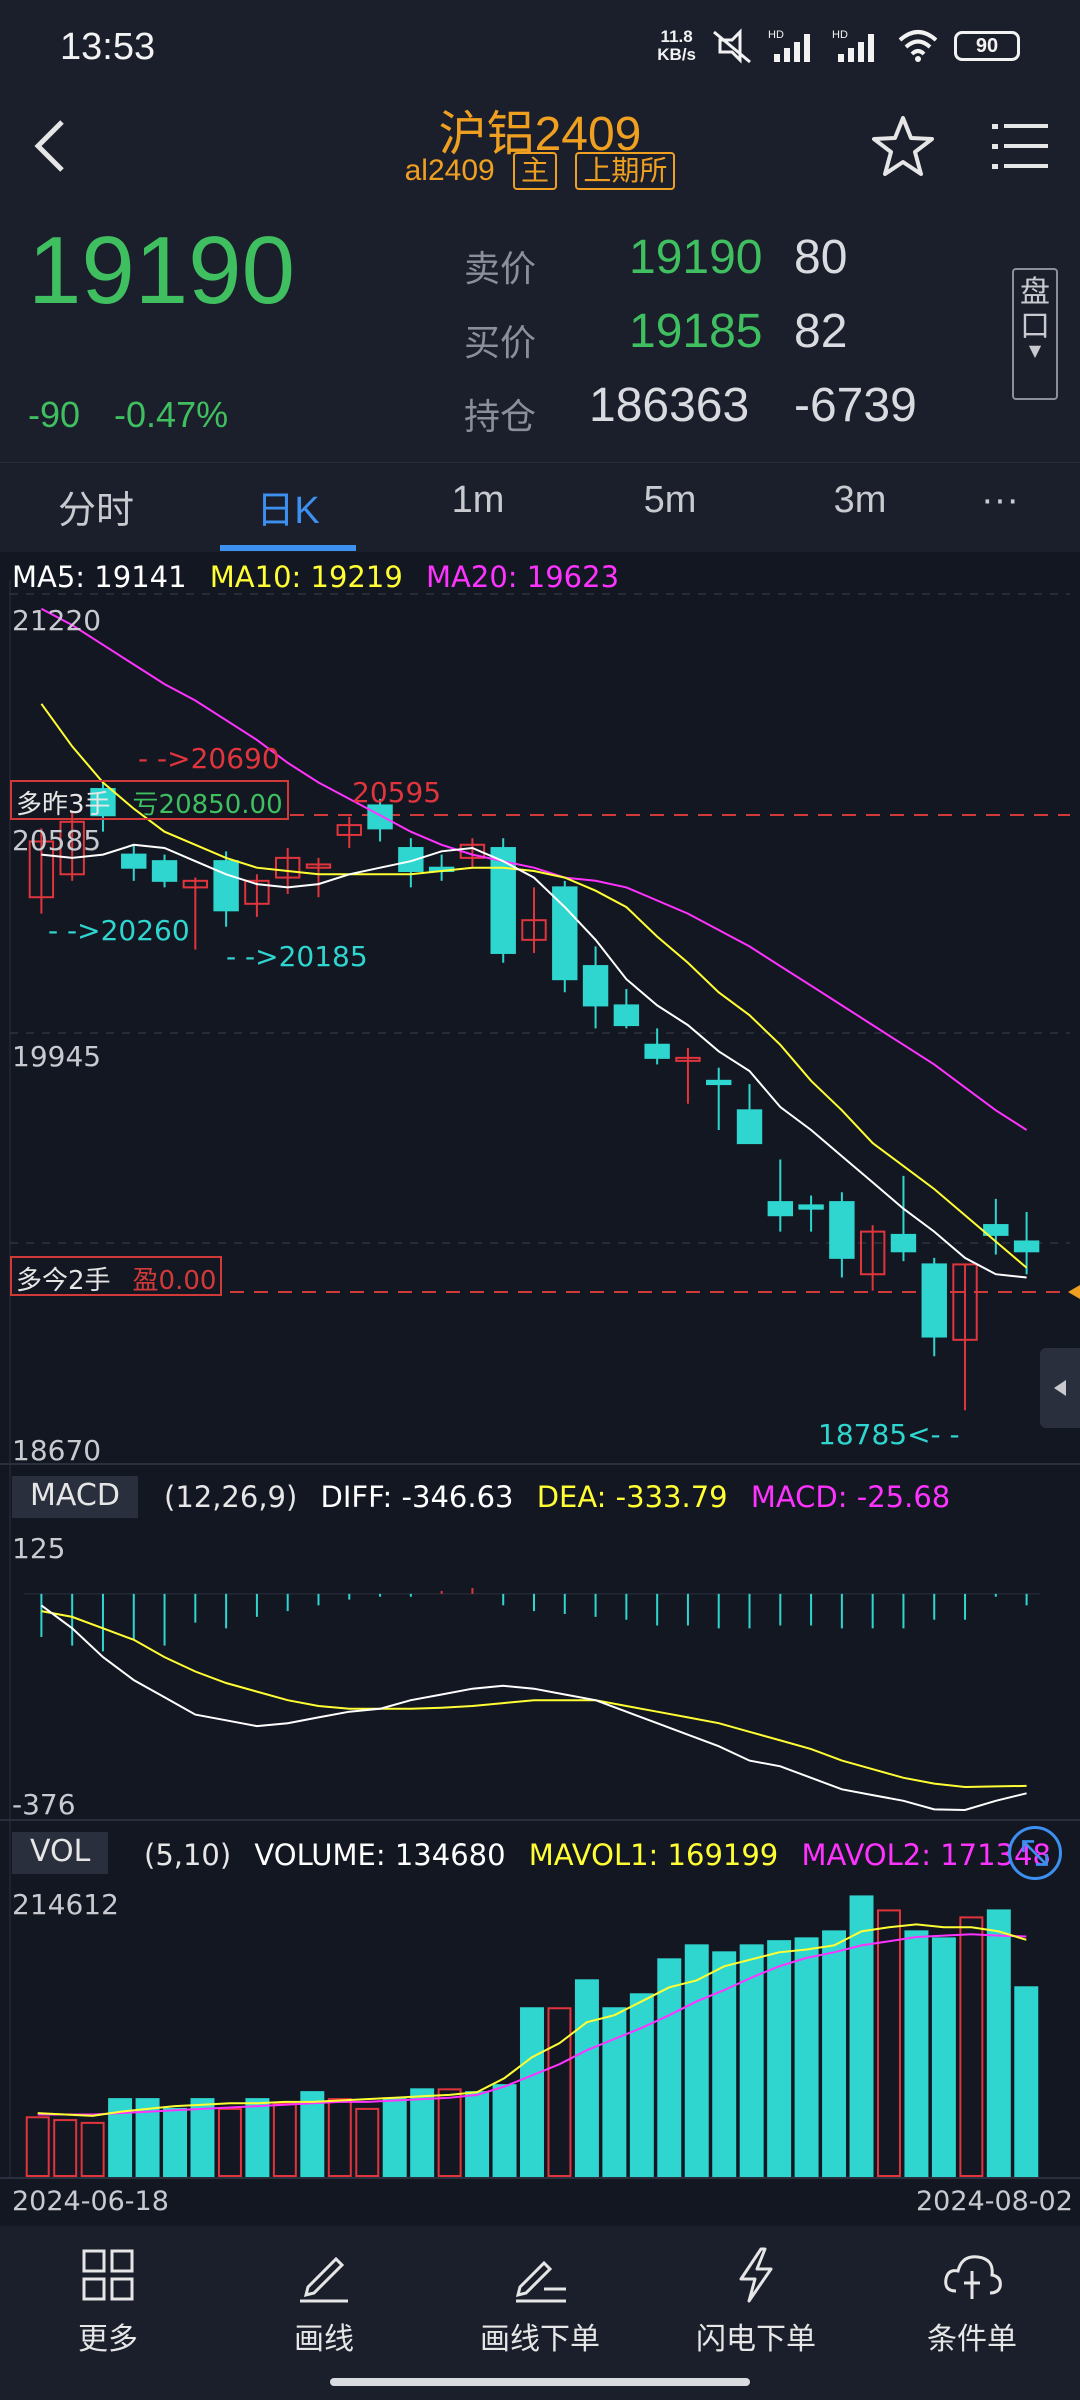 Image resolution: width=1080 pixels, height=2400 pixels. Describe the element at coordinates (850, 1497) in the screenshot. I see `macd-value: MACD: -25.68` at that location.